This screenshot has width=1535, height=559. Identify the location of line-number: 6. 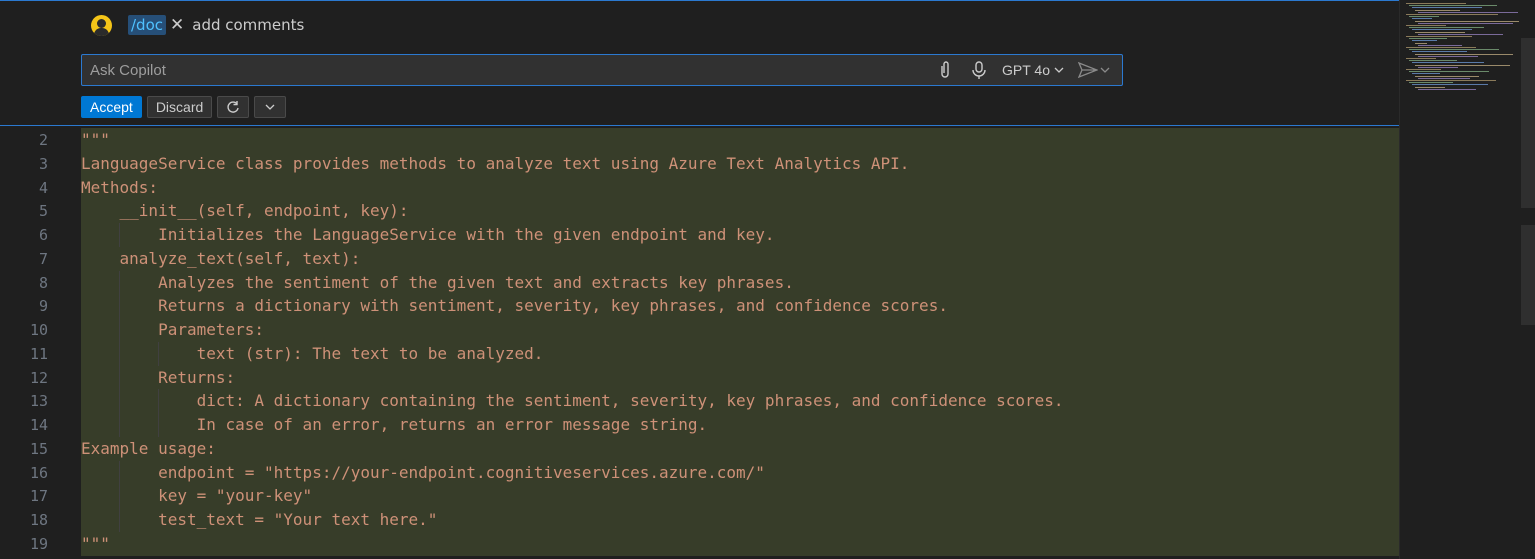
(43, 235).